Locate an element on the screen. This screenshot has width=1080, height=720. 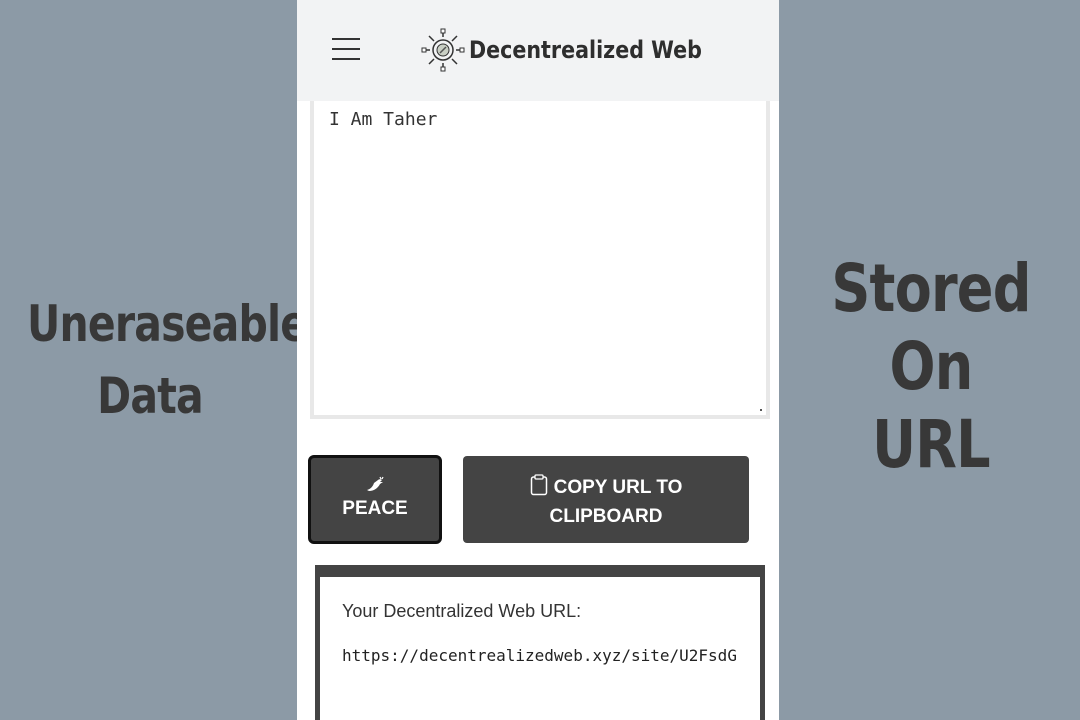
brand: Decentrealized Web is located at coordinates (580, 50).